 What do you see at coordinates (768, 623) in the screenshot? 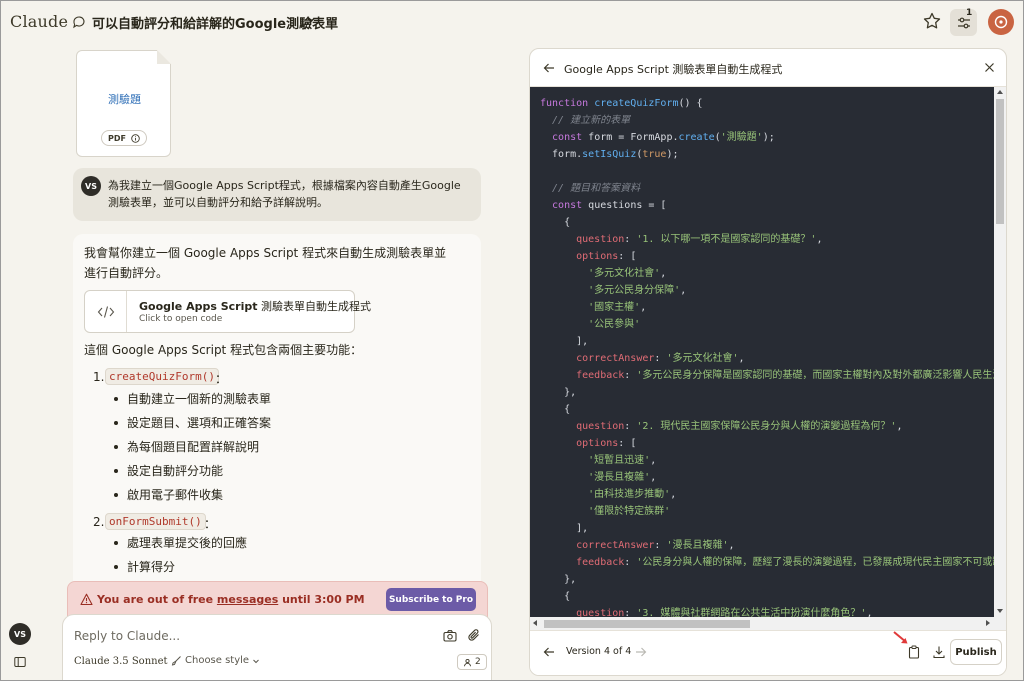
I see `horizontal-scrollbar` at bounding box center [768, 623].